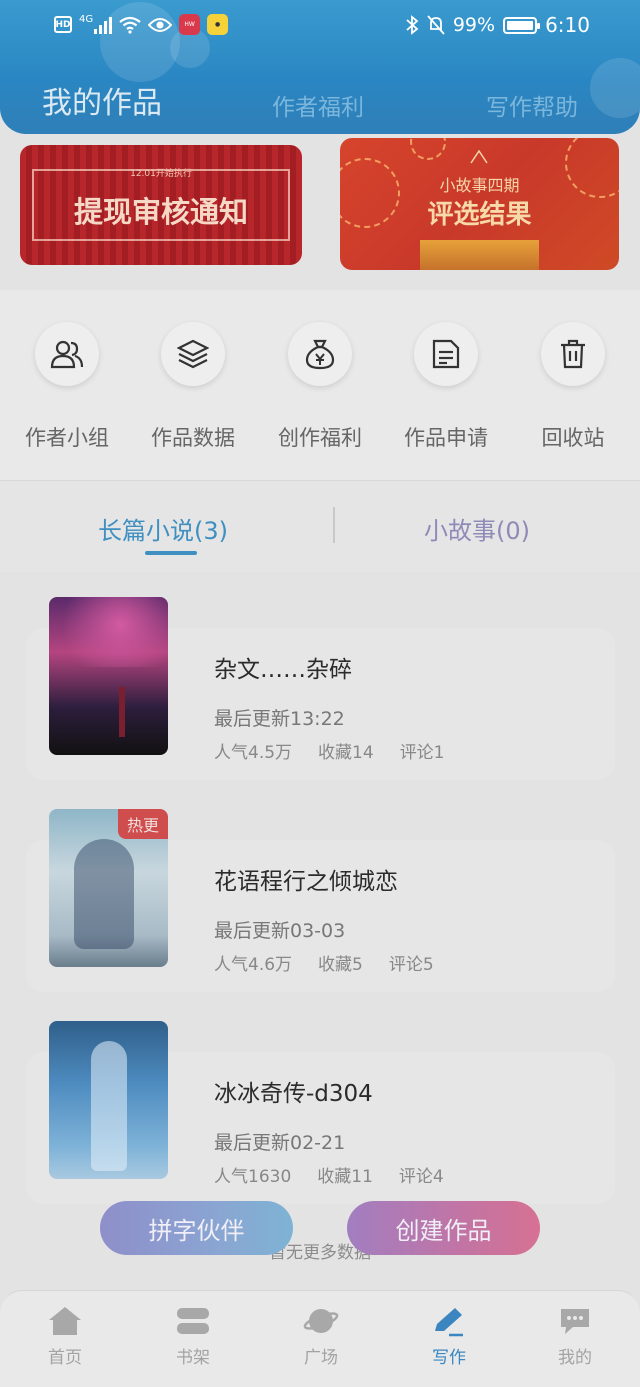 Image resolution: width=640 pixels, height=1387 pixels. What do you see at coordinates (143, 824) in the screenshot?
I see `hot-badge: 热更` at bounding box center [143, 824].